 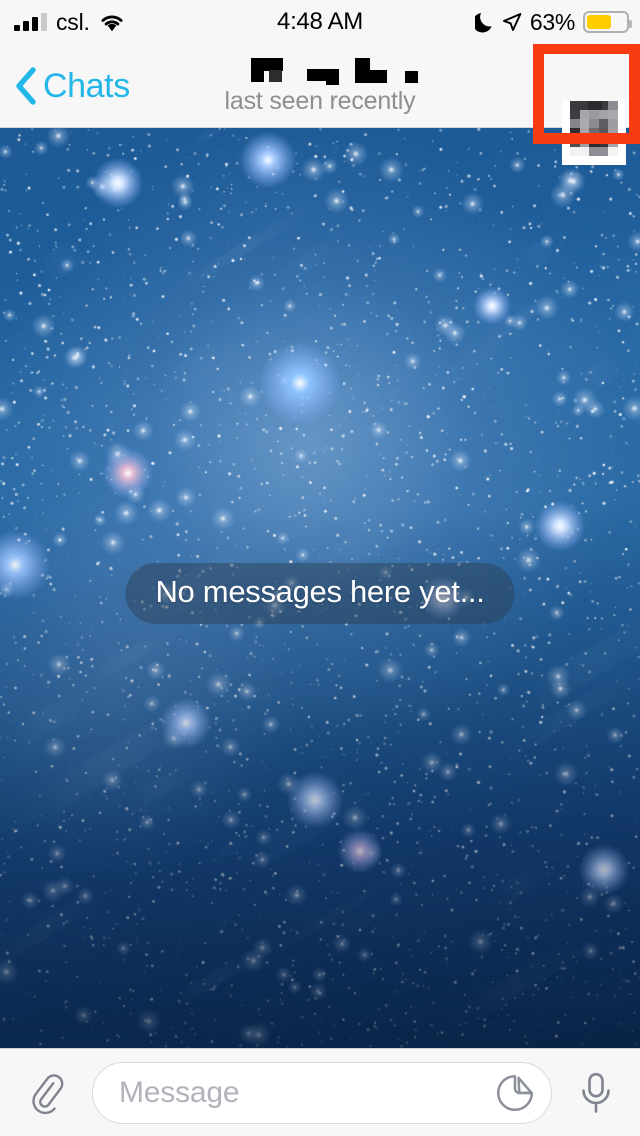 What do you see at coordinates (331, 70) in the screenshot?
I see `contact-name-redacted` at bounding box center [331, 70].